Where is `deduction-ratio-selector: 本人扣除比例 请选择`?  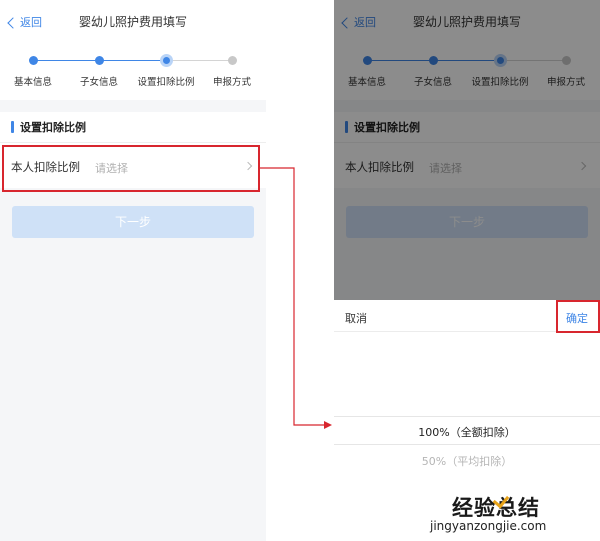
deduction-ratio-selector: 本人扣除比例 请选择 is located at coordinates (133, 165).